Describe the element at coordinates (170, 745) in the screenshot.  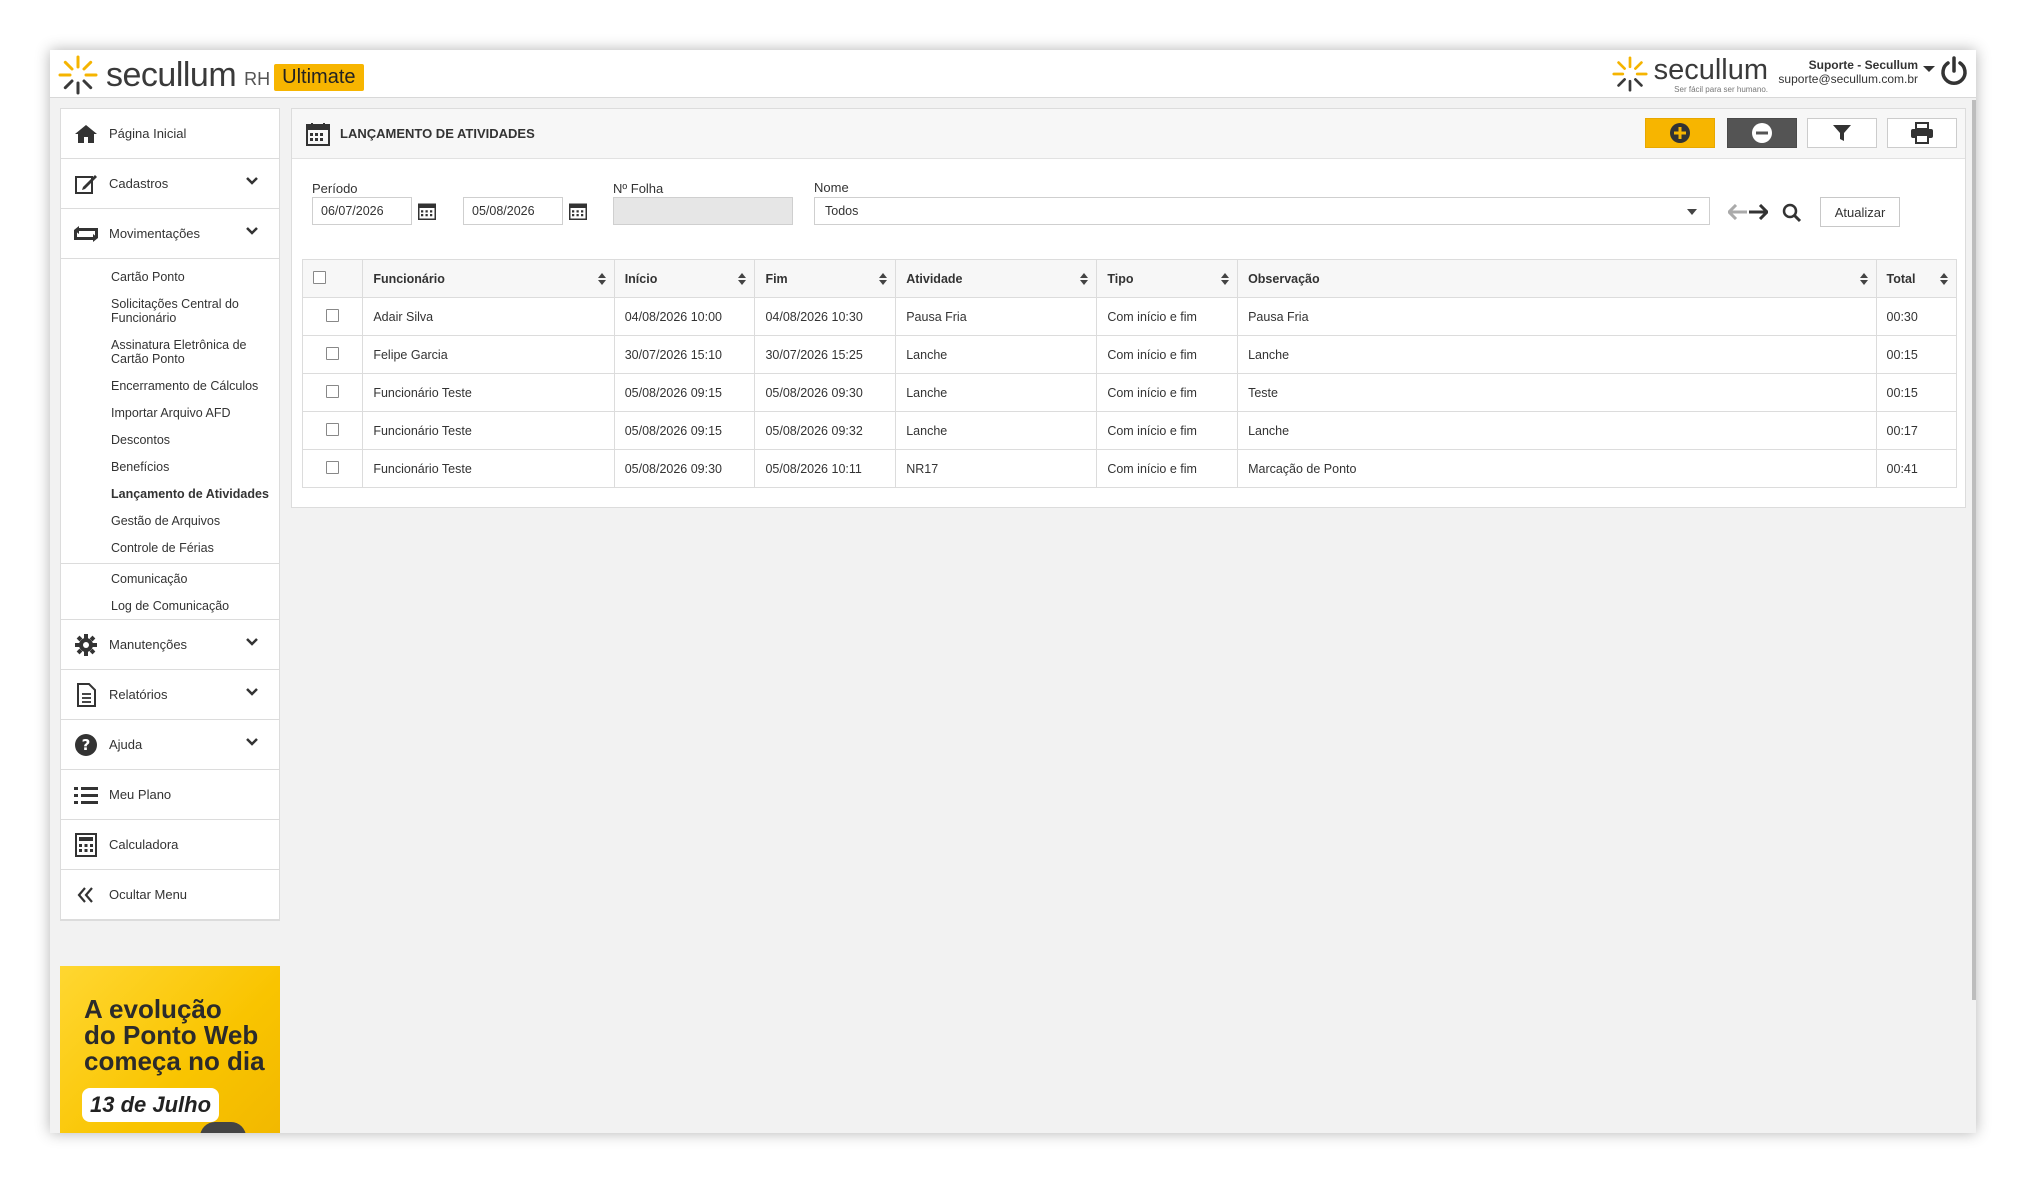
I see `sidebar-item-ajuda: ? Ajuda` at that location.